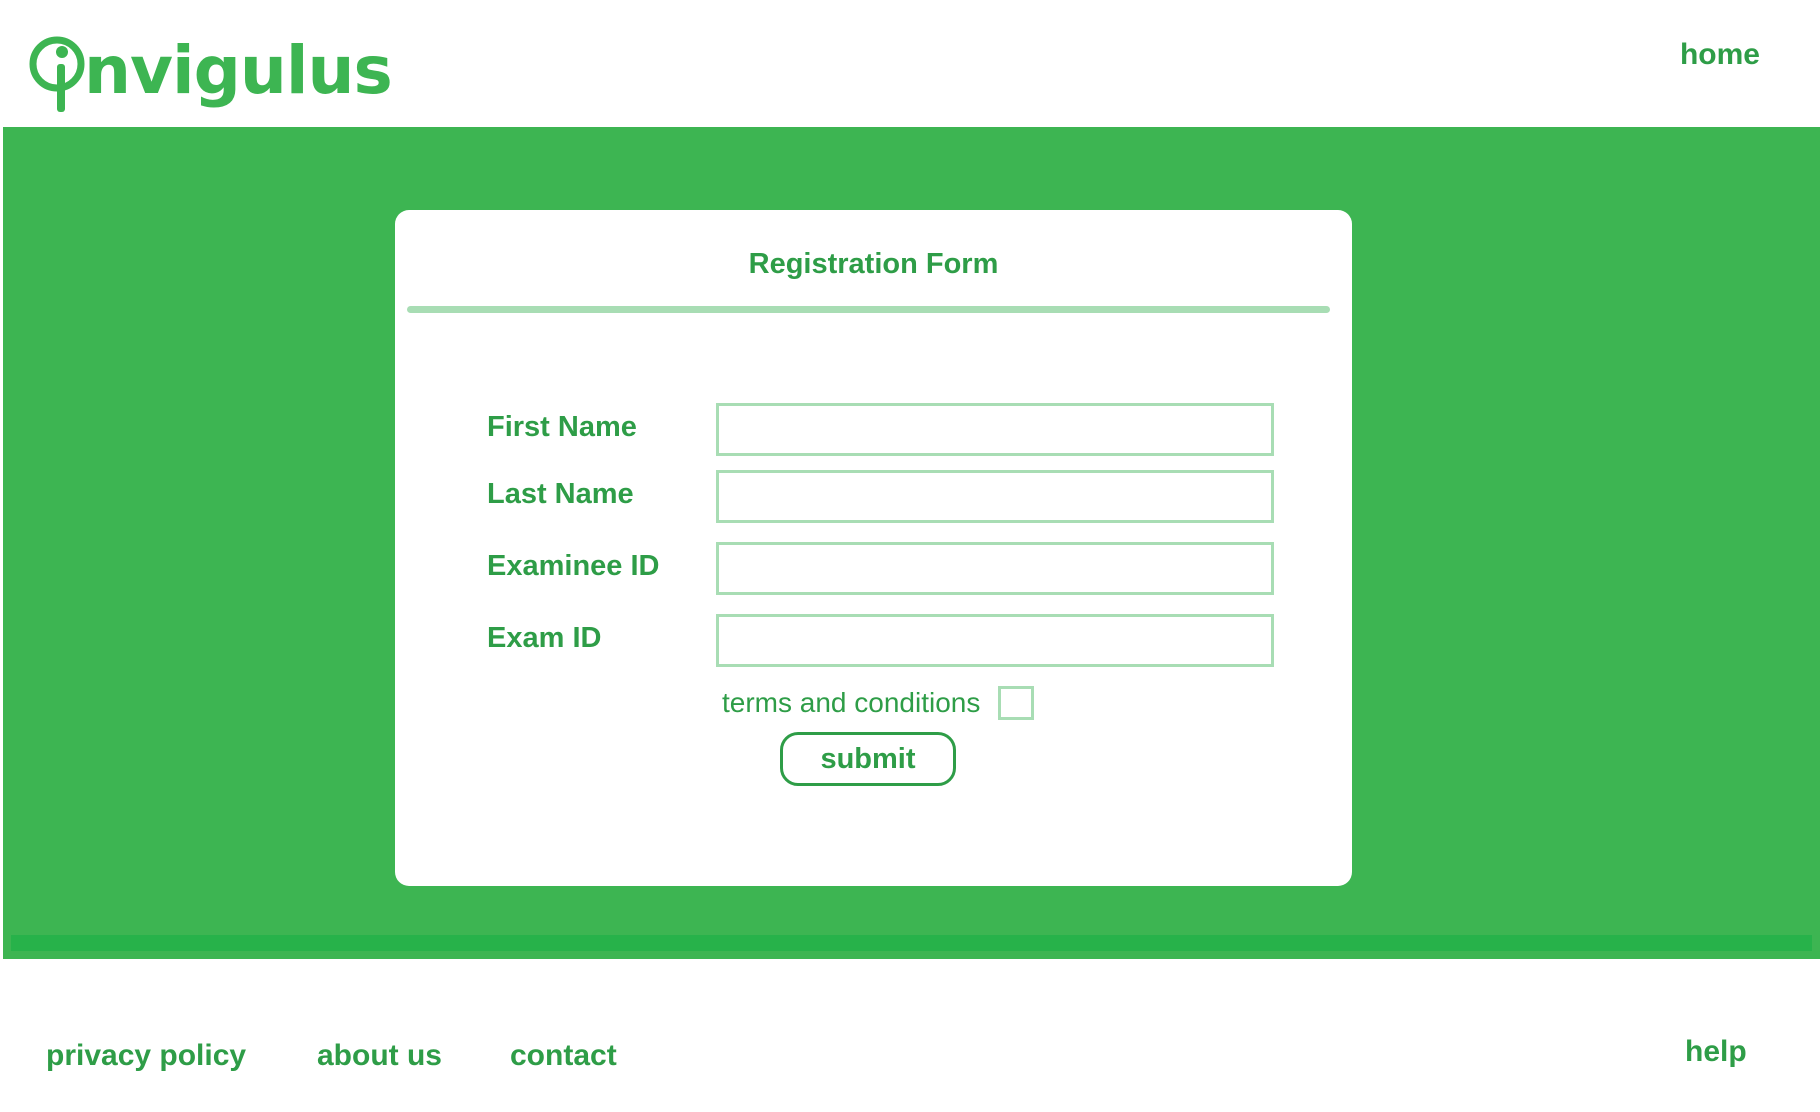  Describe the element at coordinates (910, 1035) in the screenshot. I see `footer: privacy policy about us contact help` at that location.